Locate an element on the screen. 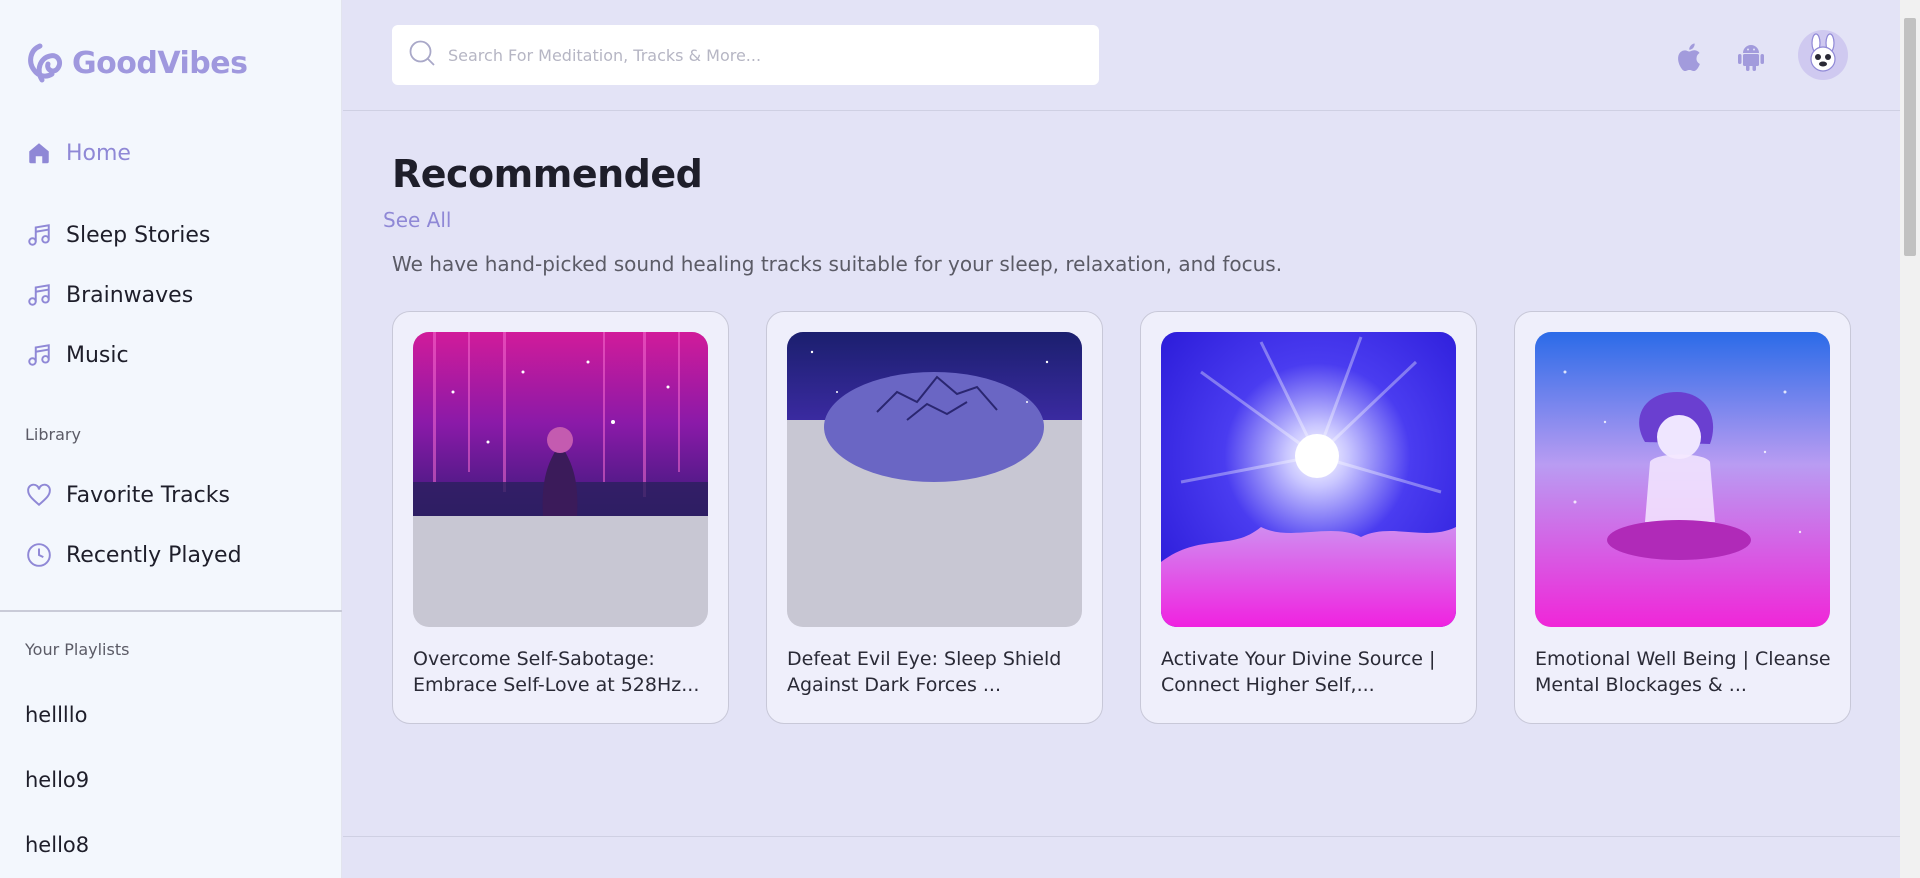  apple-icon is located at coordinates (1688, 57).